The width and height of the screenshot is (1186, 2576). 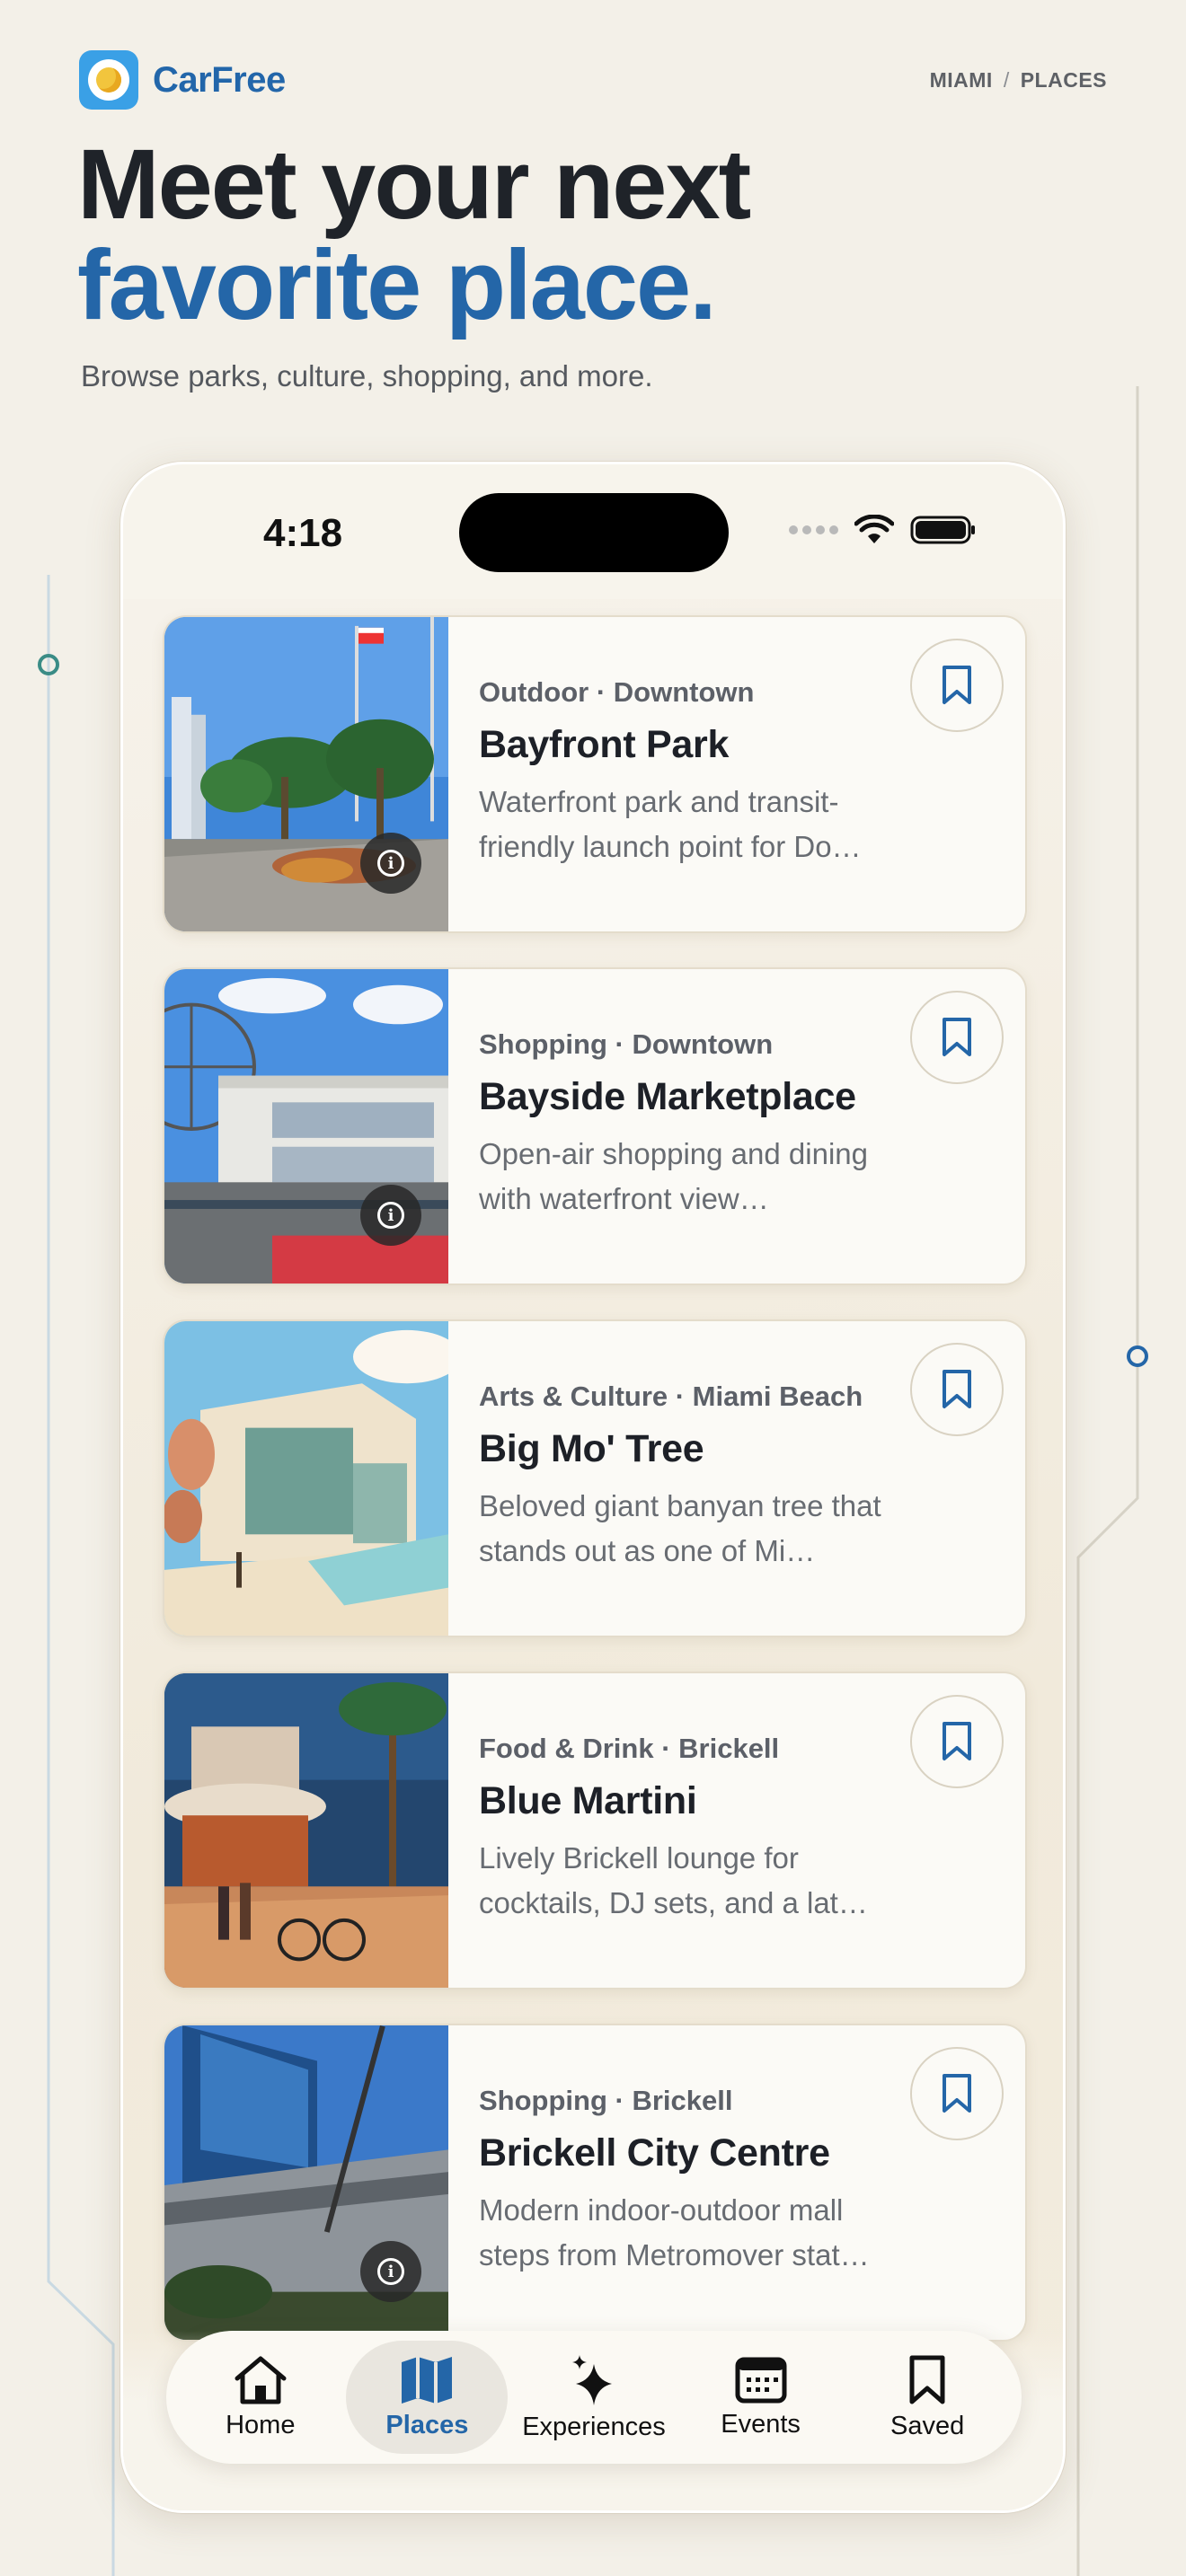 I want to click on dynamic-island, so click(x=594, y=532).